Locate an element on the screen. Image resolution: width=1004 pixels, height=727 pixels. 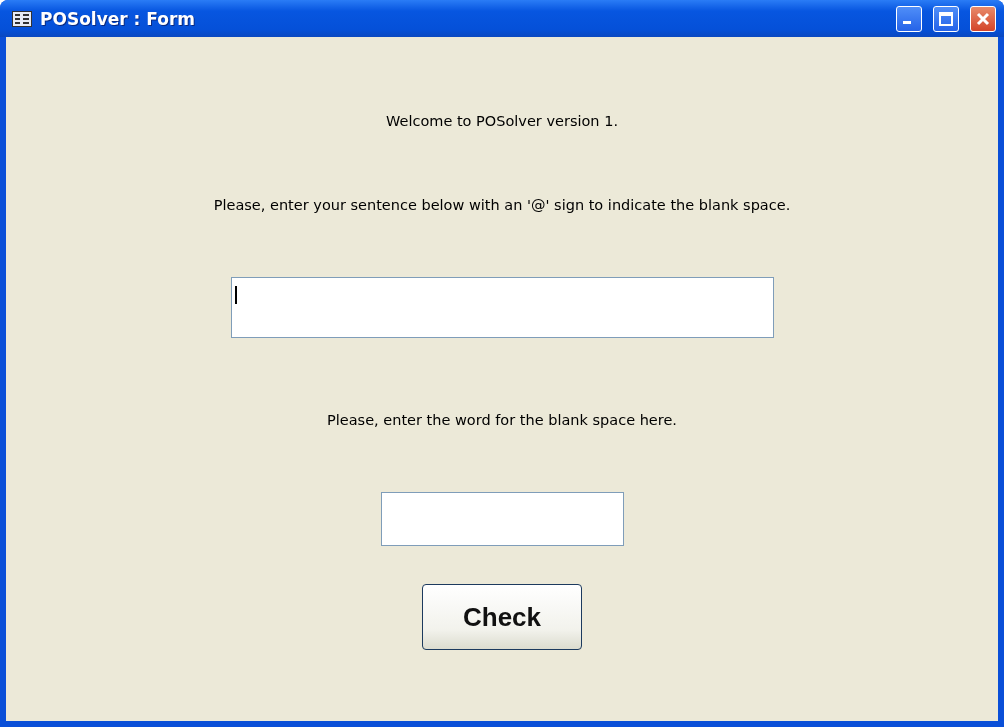
form-label: Please, enter the word for the blank space here. is located at coordinates (502, 420).